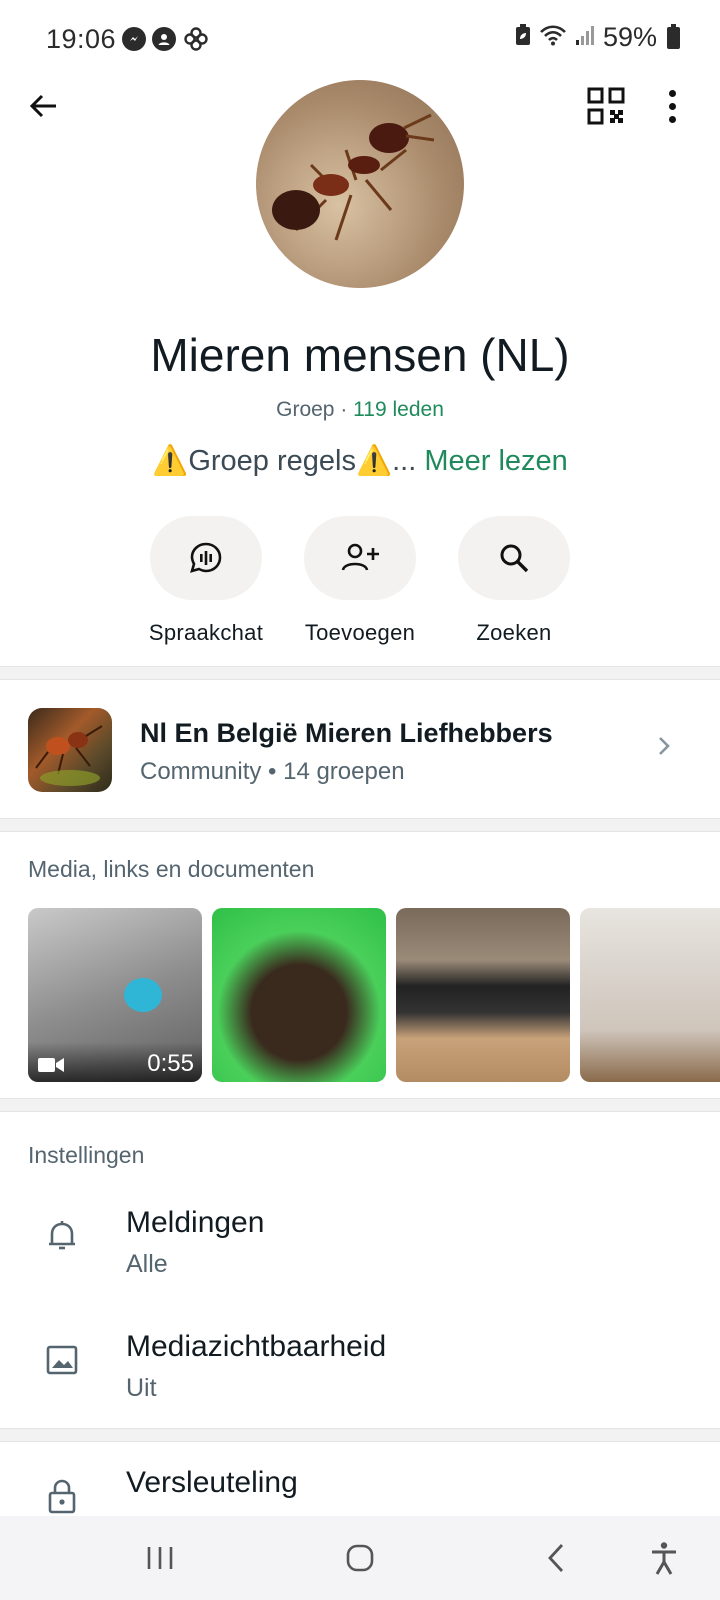  I want to click on nav-back-button, so click(556, 1558).